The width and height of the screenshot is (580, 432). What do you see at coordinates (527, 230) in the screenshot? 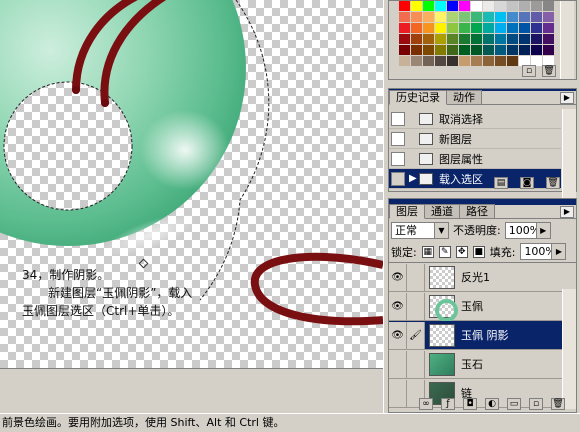
I see `opacity-field: 100% ▶` at bounding box center [527, 230].